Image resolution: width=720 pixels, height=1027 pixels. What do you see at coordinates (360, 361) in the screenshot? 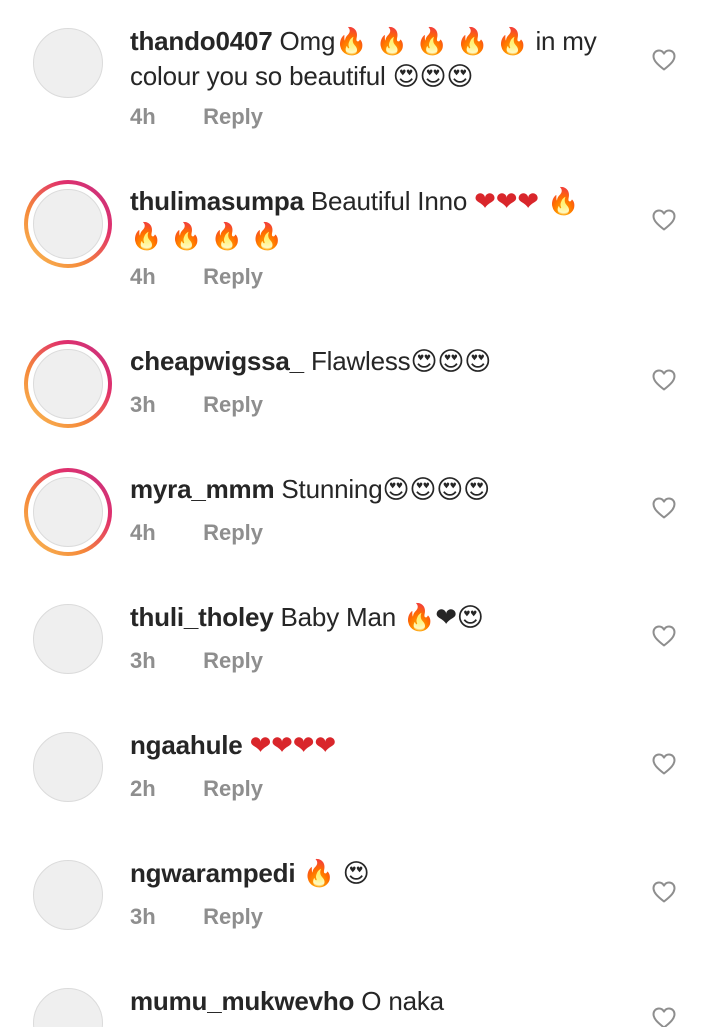
I see `comment-body: Flawless` at bounding box center [360, 361].